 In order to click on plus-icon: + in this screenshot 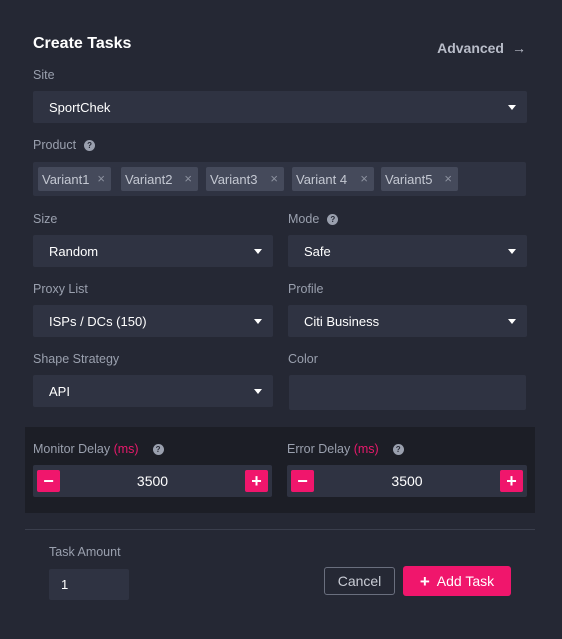, I will do `click(424, 581)`.